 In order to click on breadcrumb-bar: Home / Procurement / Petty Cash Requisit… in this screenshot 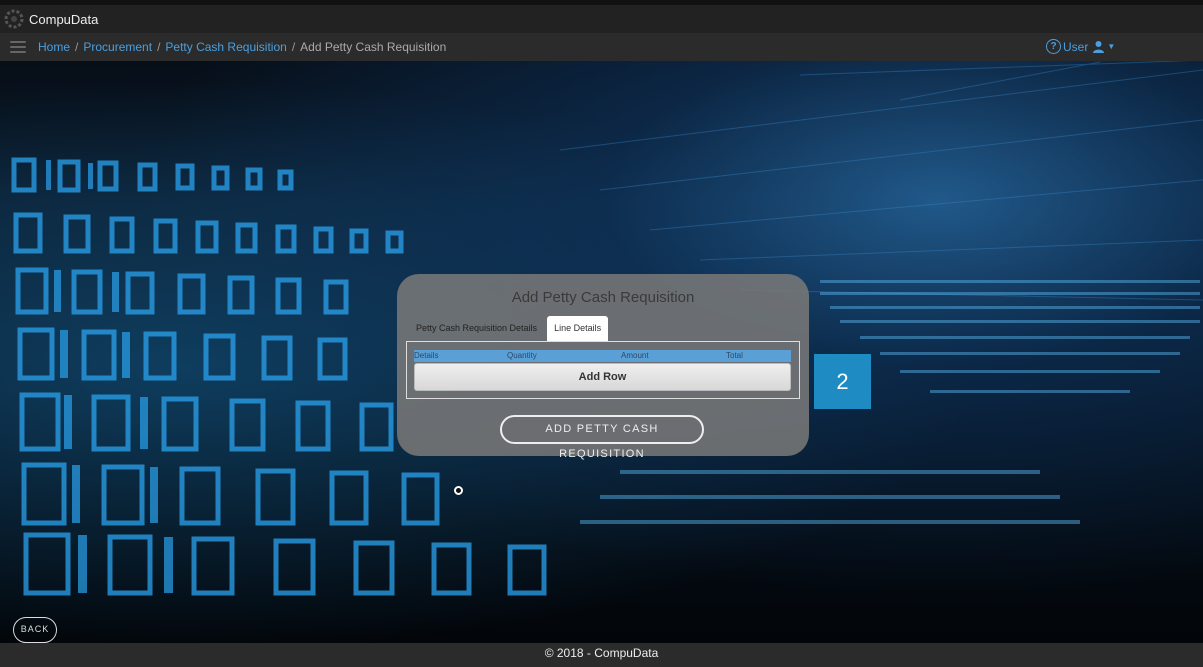, I will do `click(601, 47)`.